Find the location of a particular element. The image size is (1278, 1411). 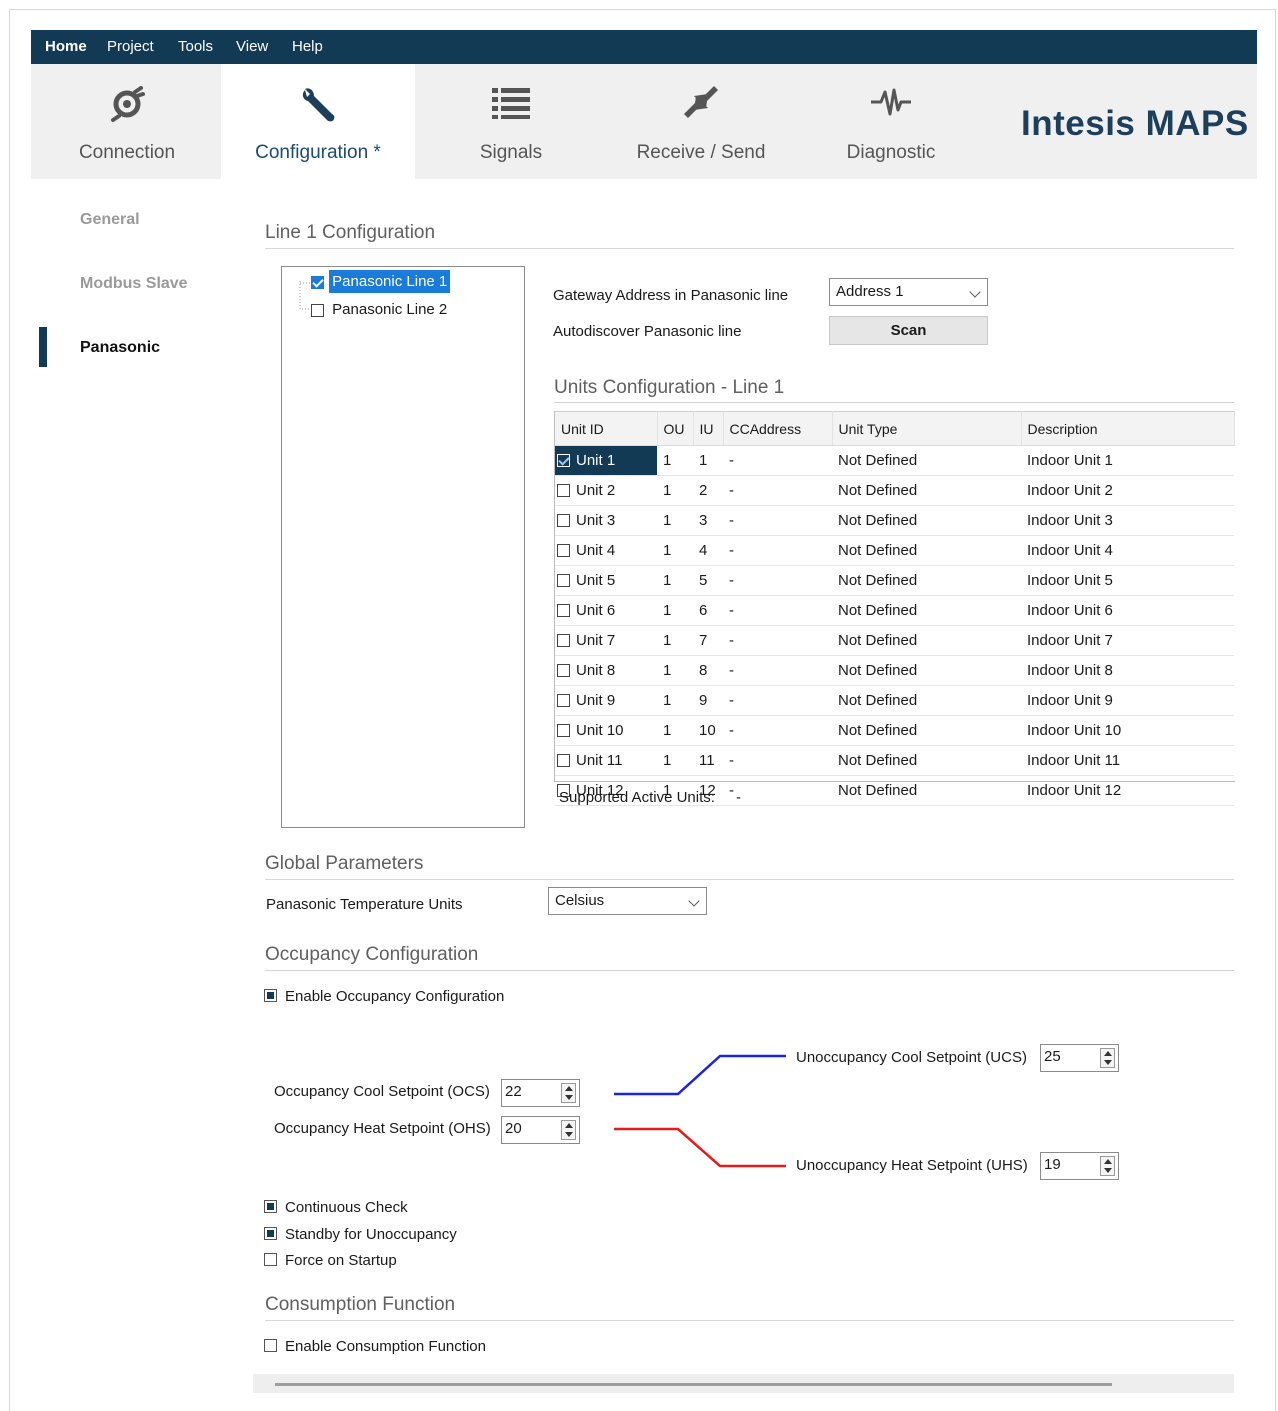

col-header-iu: IU is located at coordinates (708, 428).